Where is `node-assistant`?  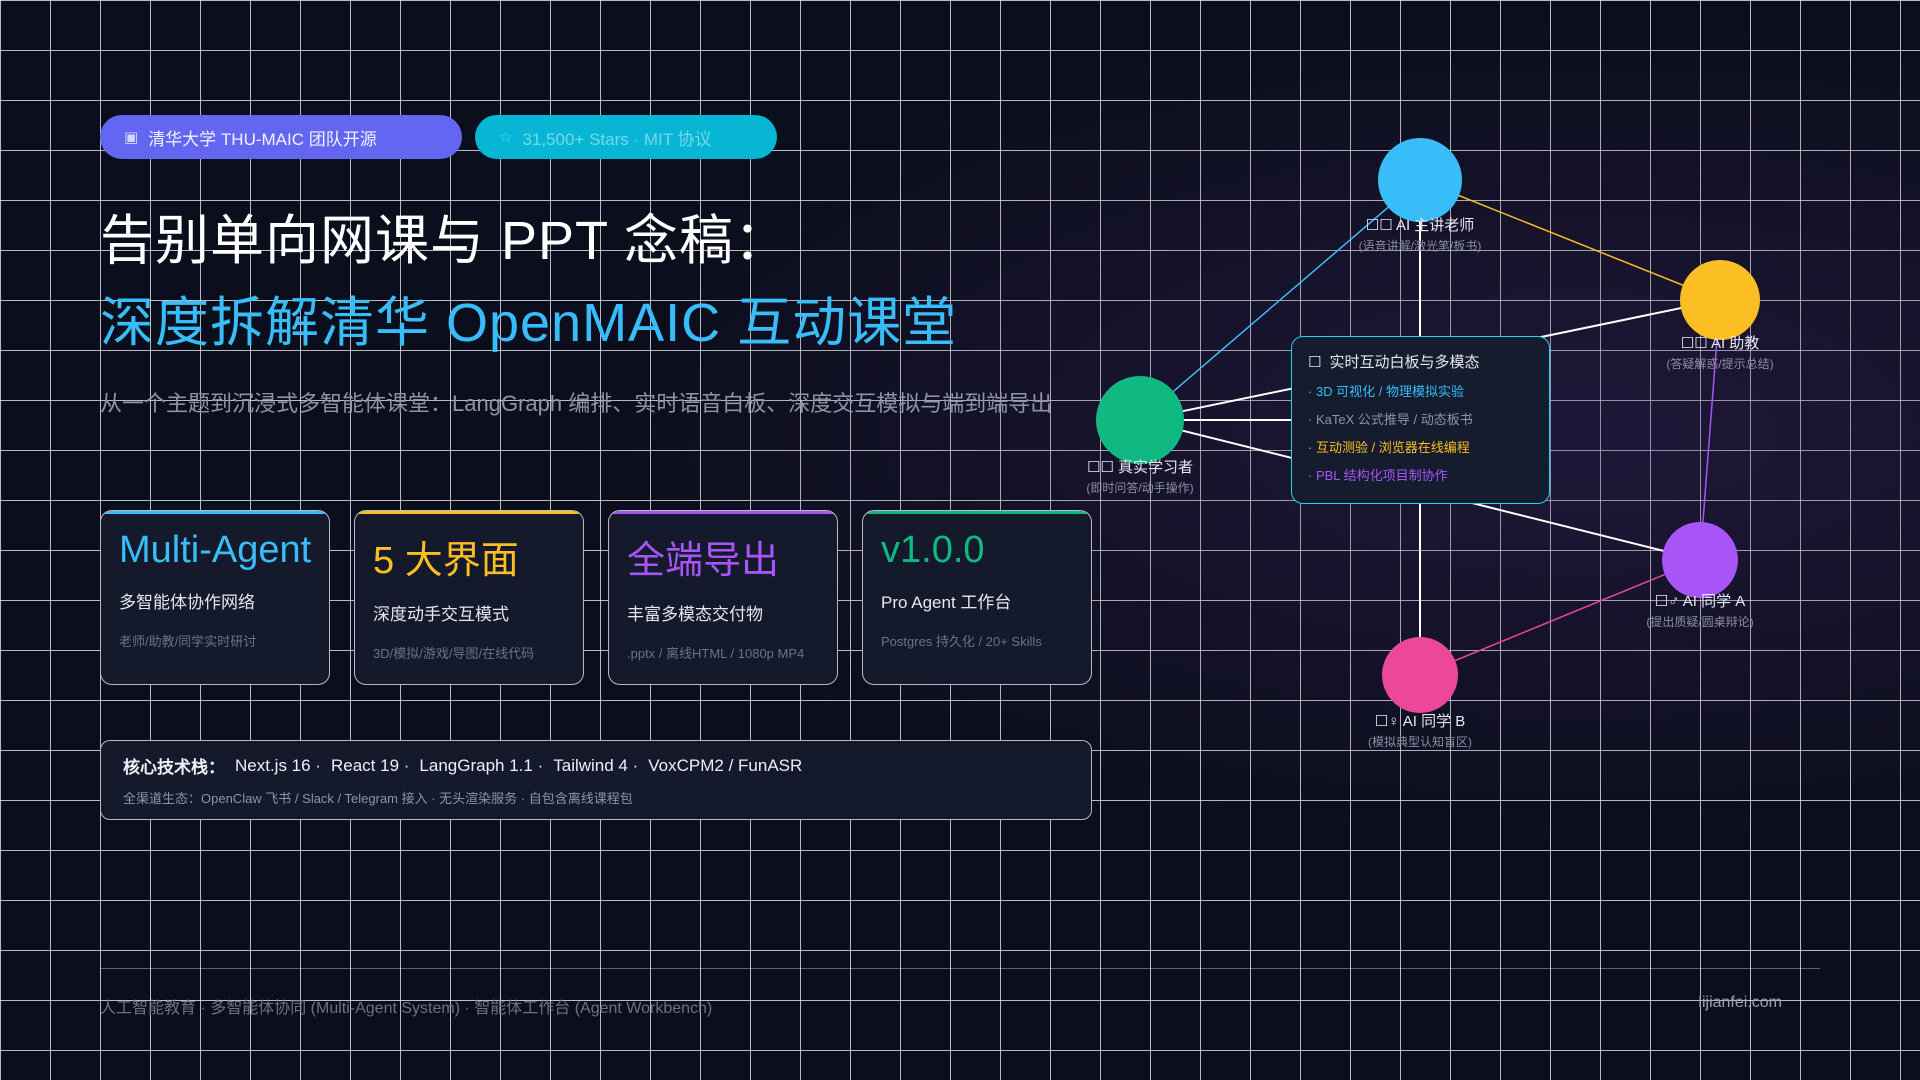 node-assistant is located at coordinates (1720, 300).